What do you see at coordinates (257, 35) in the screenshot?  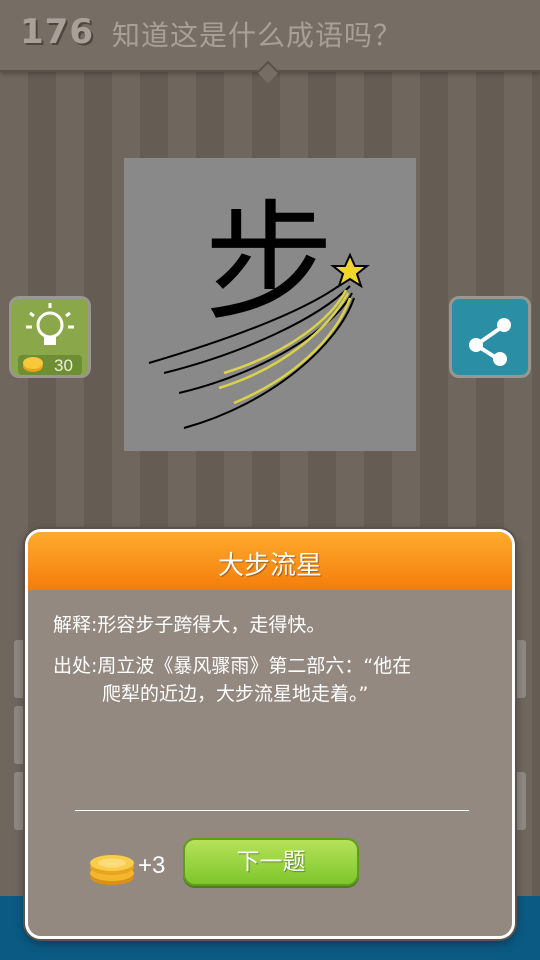 I see `question-text: 知道这是什么成语吗？` at bounding box center [257, 35].